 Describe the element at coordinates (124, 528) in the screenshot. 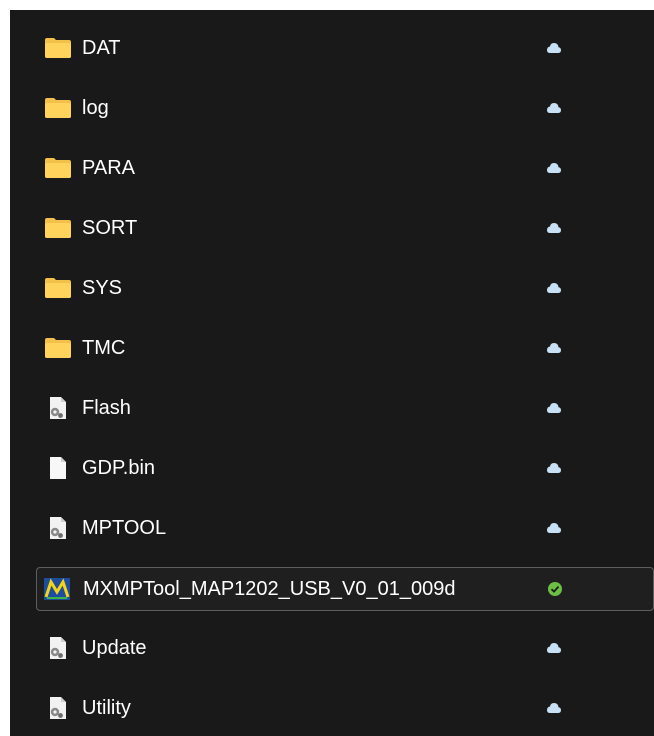

I see `file-name: MPTOOL` at that location.